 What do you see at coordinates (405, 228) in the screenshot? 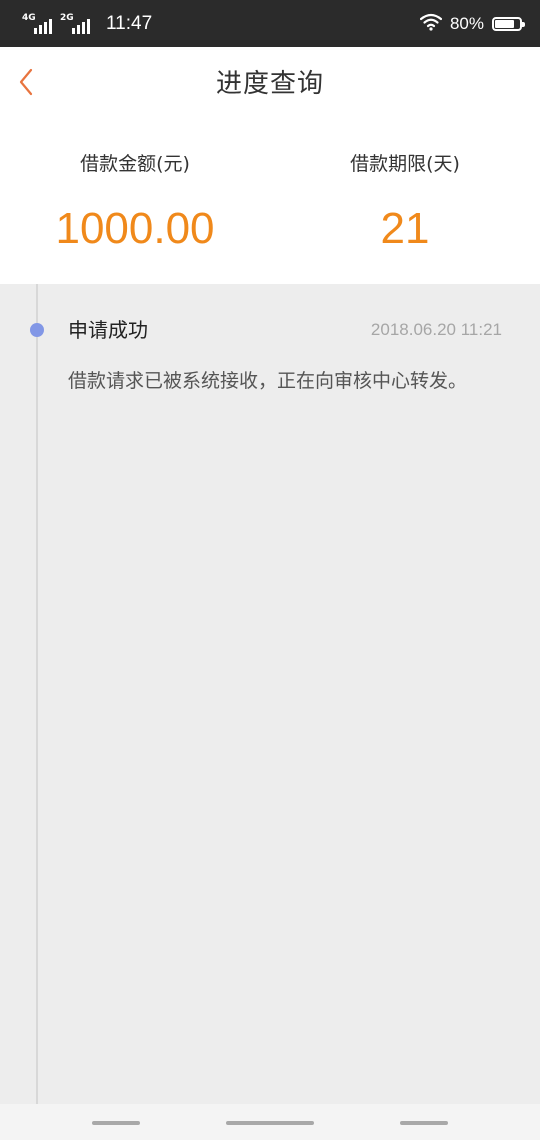
I see `loan-term-value: 21` at bounding box center [405, 228].